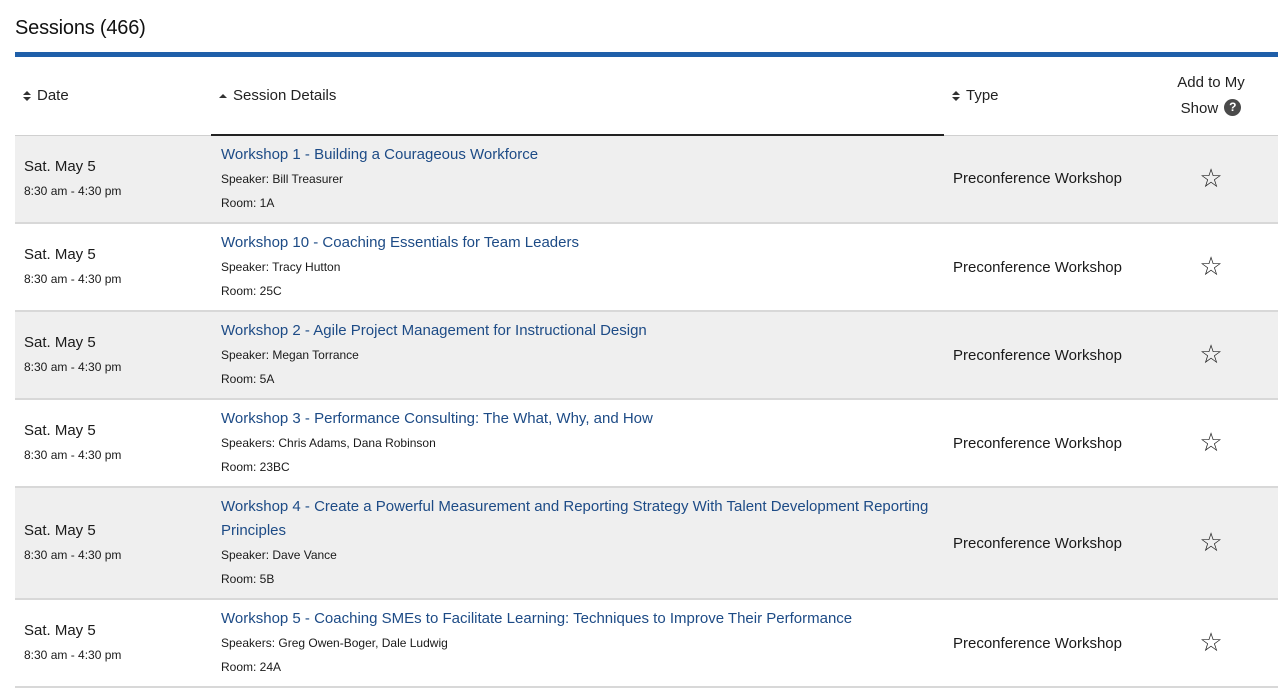 This screenshot has width=1280, height=688. I want to click on type-column-header: Type, so click(1044, 96).